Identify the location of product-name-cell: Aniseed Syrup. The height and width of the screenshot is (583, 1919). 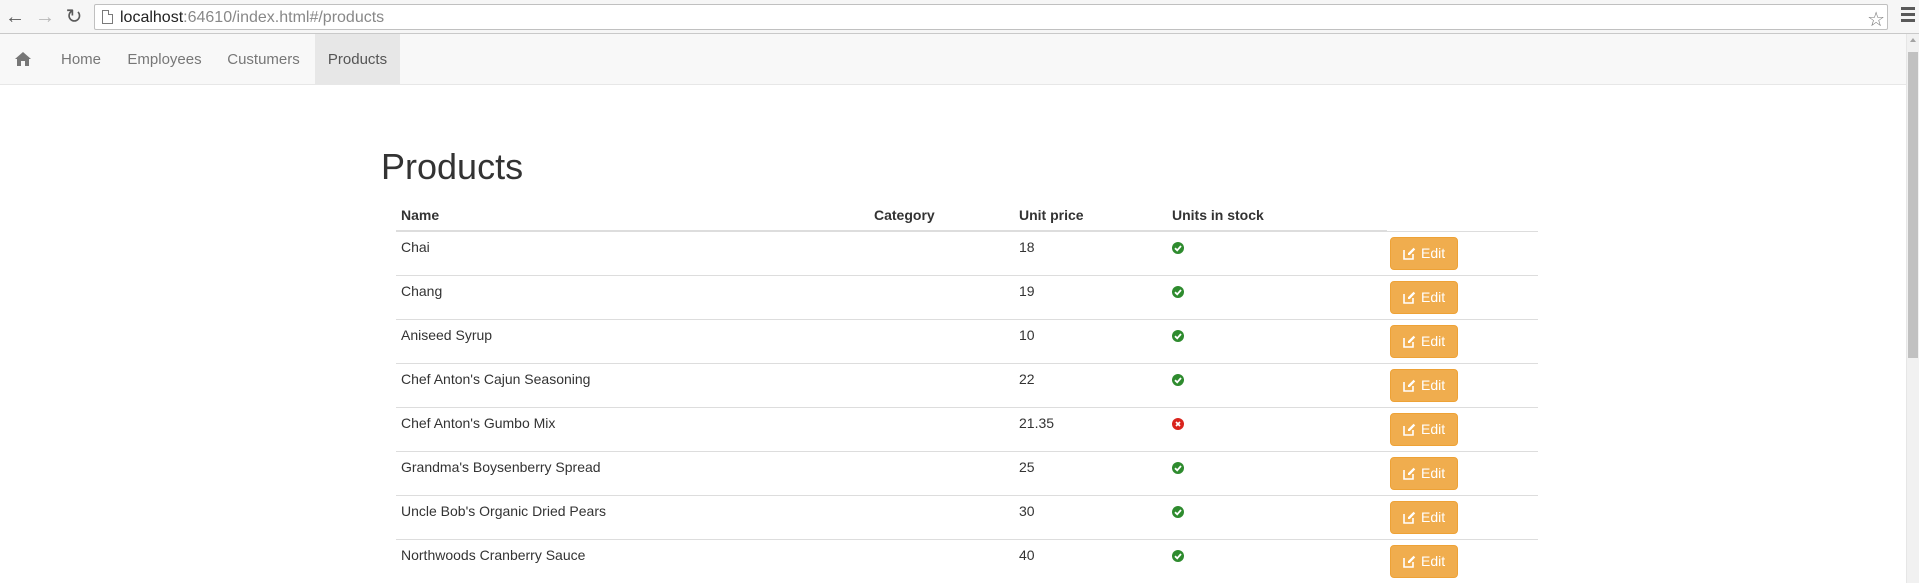
(632, 340).